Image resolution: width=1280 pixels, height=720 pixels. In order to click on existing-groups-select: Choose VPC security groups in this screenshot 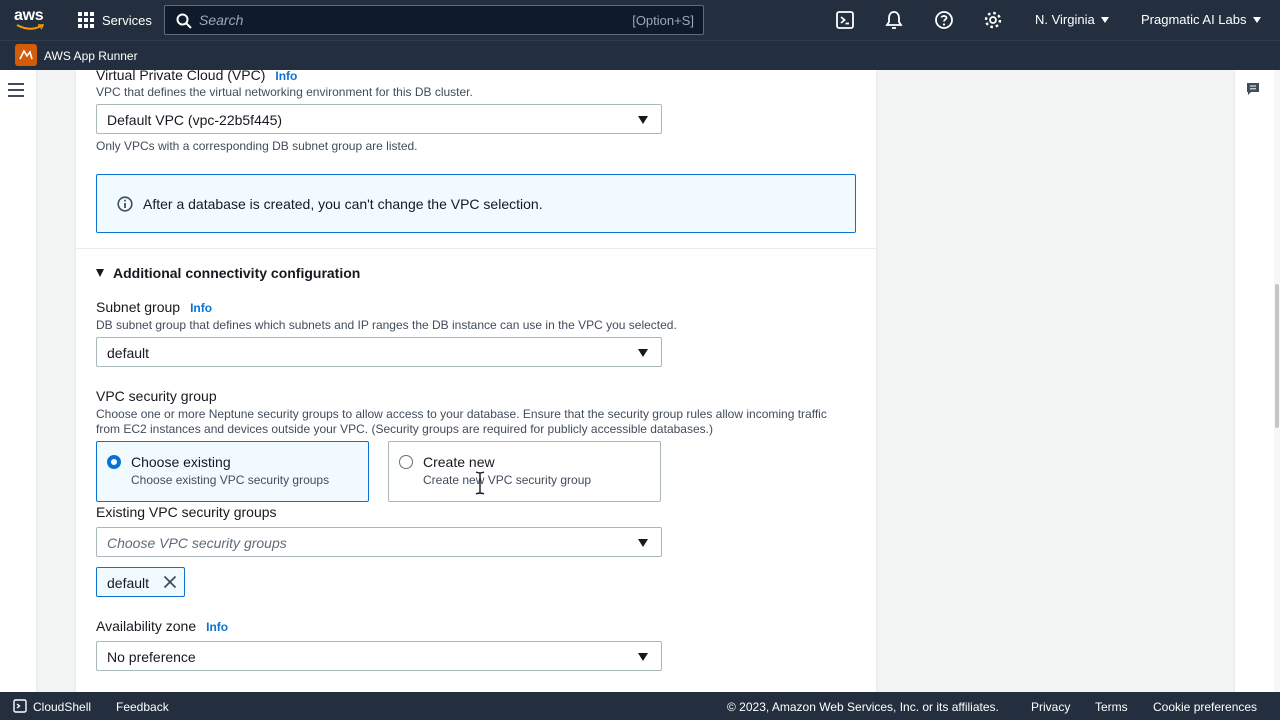, I will do `click(379, 542)`.